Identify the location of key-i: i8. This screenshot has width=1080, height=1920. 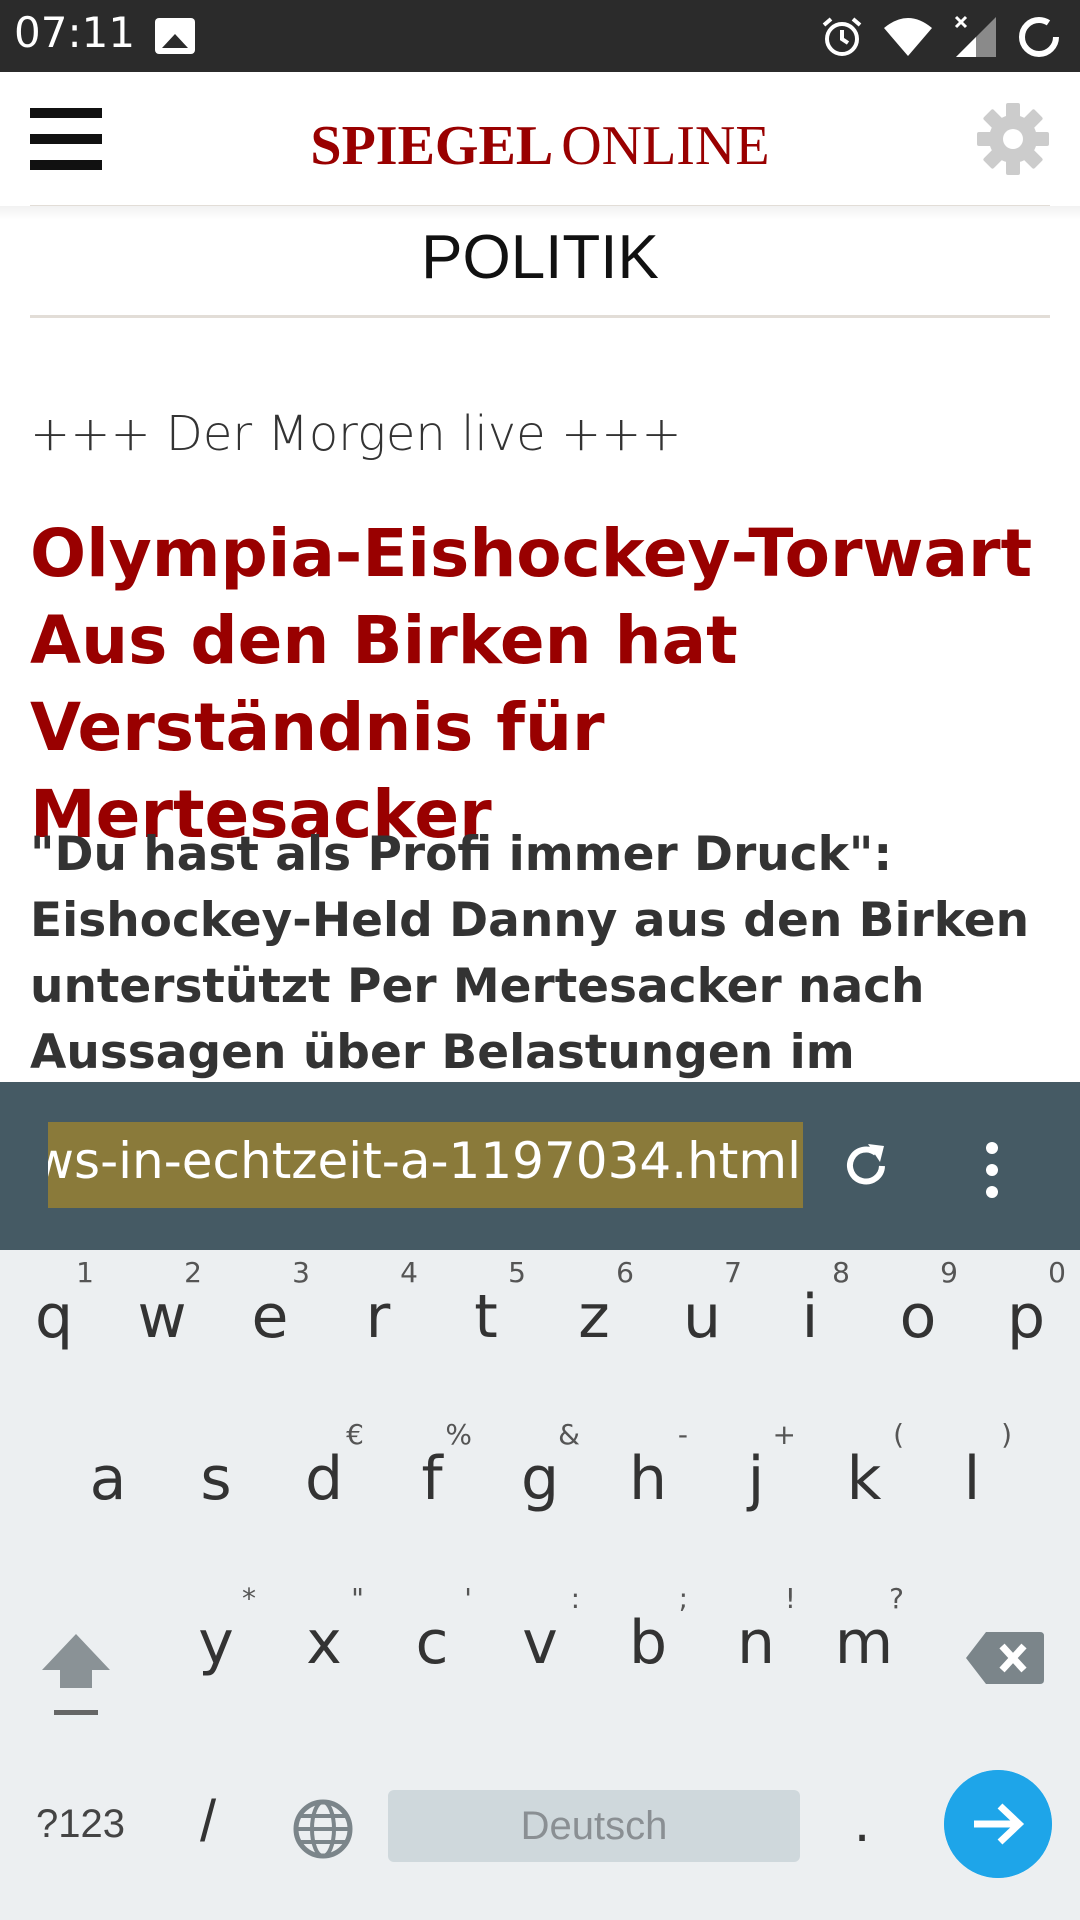
(810, 1325).